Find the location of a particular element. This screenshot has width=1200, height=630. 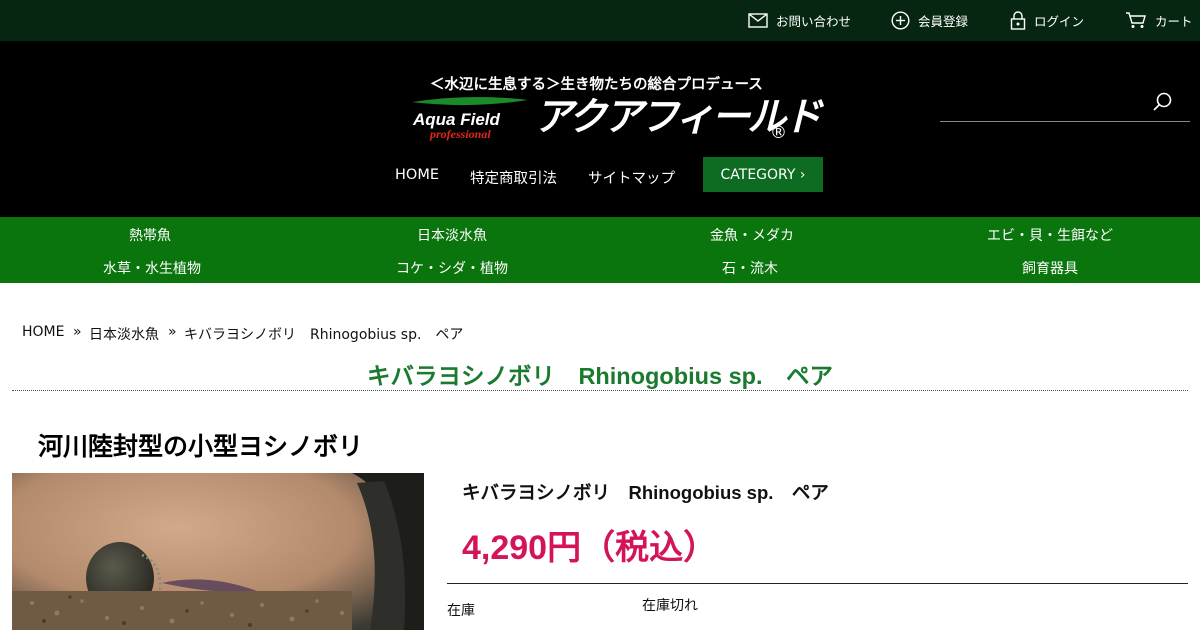

registered-mark: ® is located at coordinates (778, 133).